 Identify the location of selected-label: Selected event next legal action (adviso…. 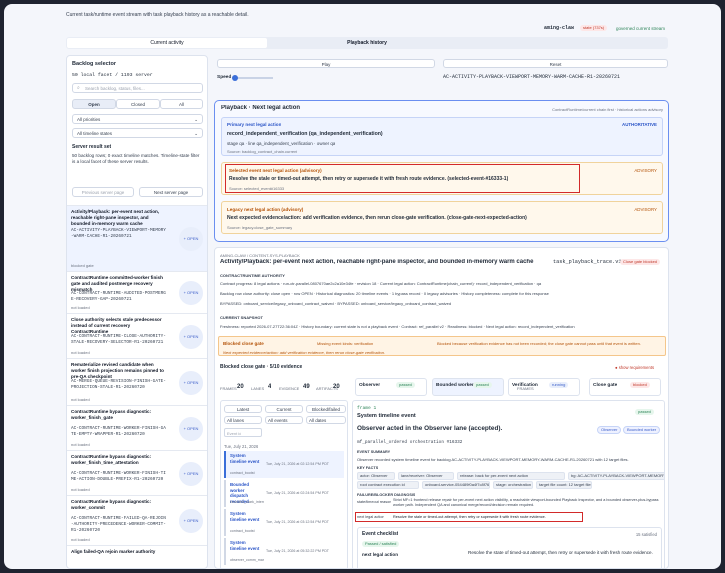
(275, 170).